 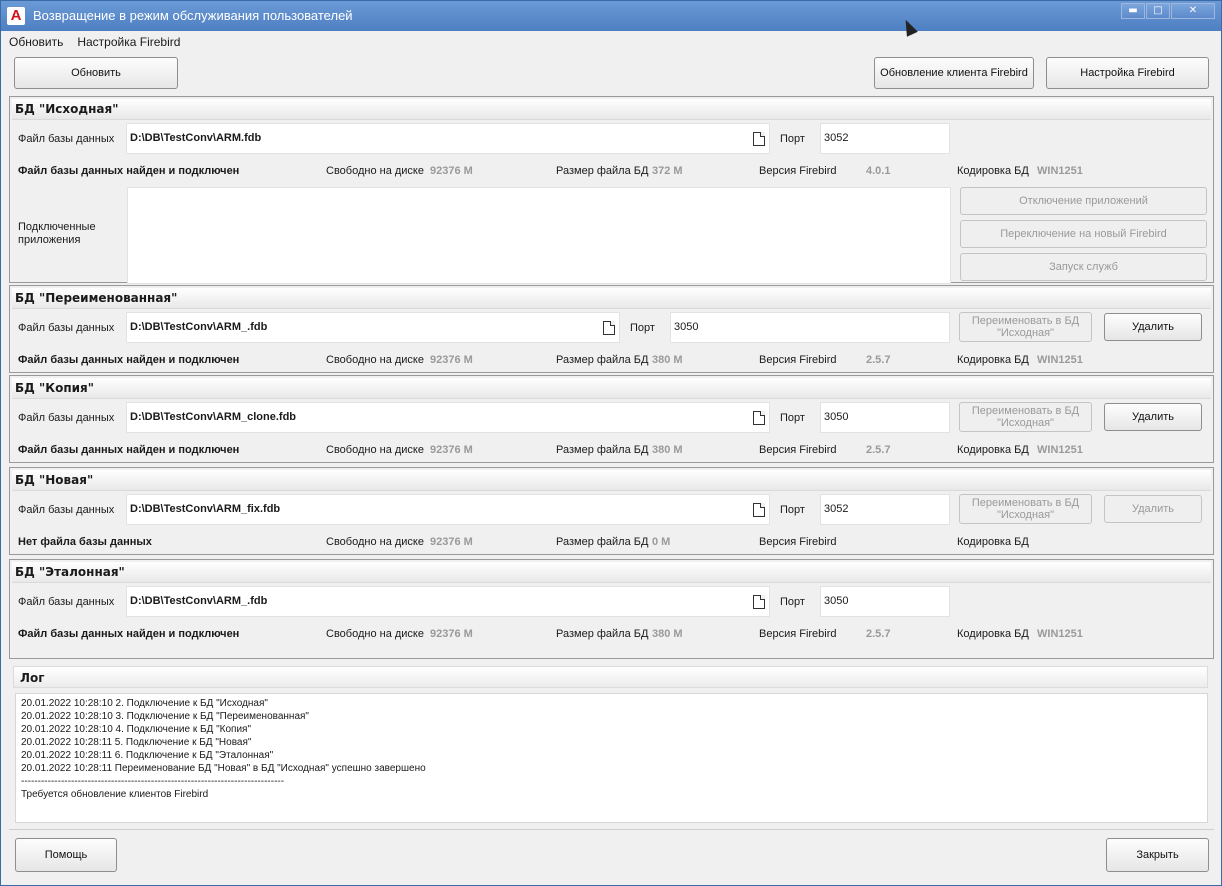 I want to click on refresh-button: Обновить, so click(x=96, y=73).